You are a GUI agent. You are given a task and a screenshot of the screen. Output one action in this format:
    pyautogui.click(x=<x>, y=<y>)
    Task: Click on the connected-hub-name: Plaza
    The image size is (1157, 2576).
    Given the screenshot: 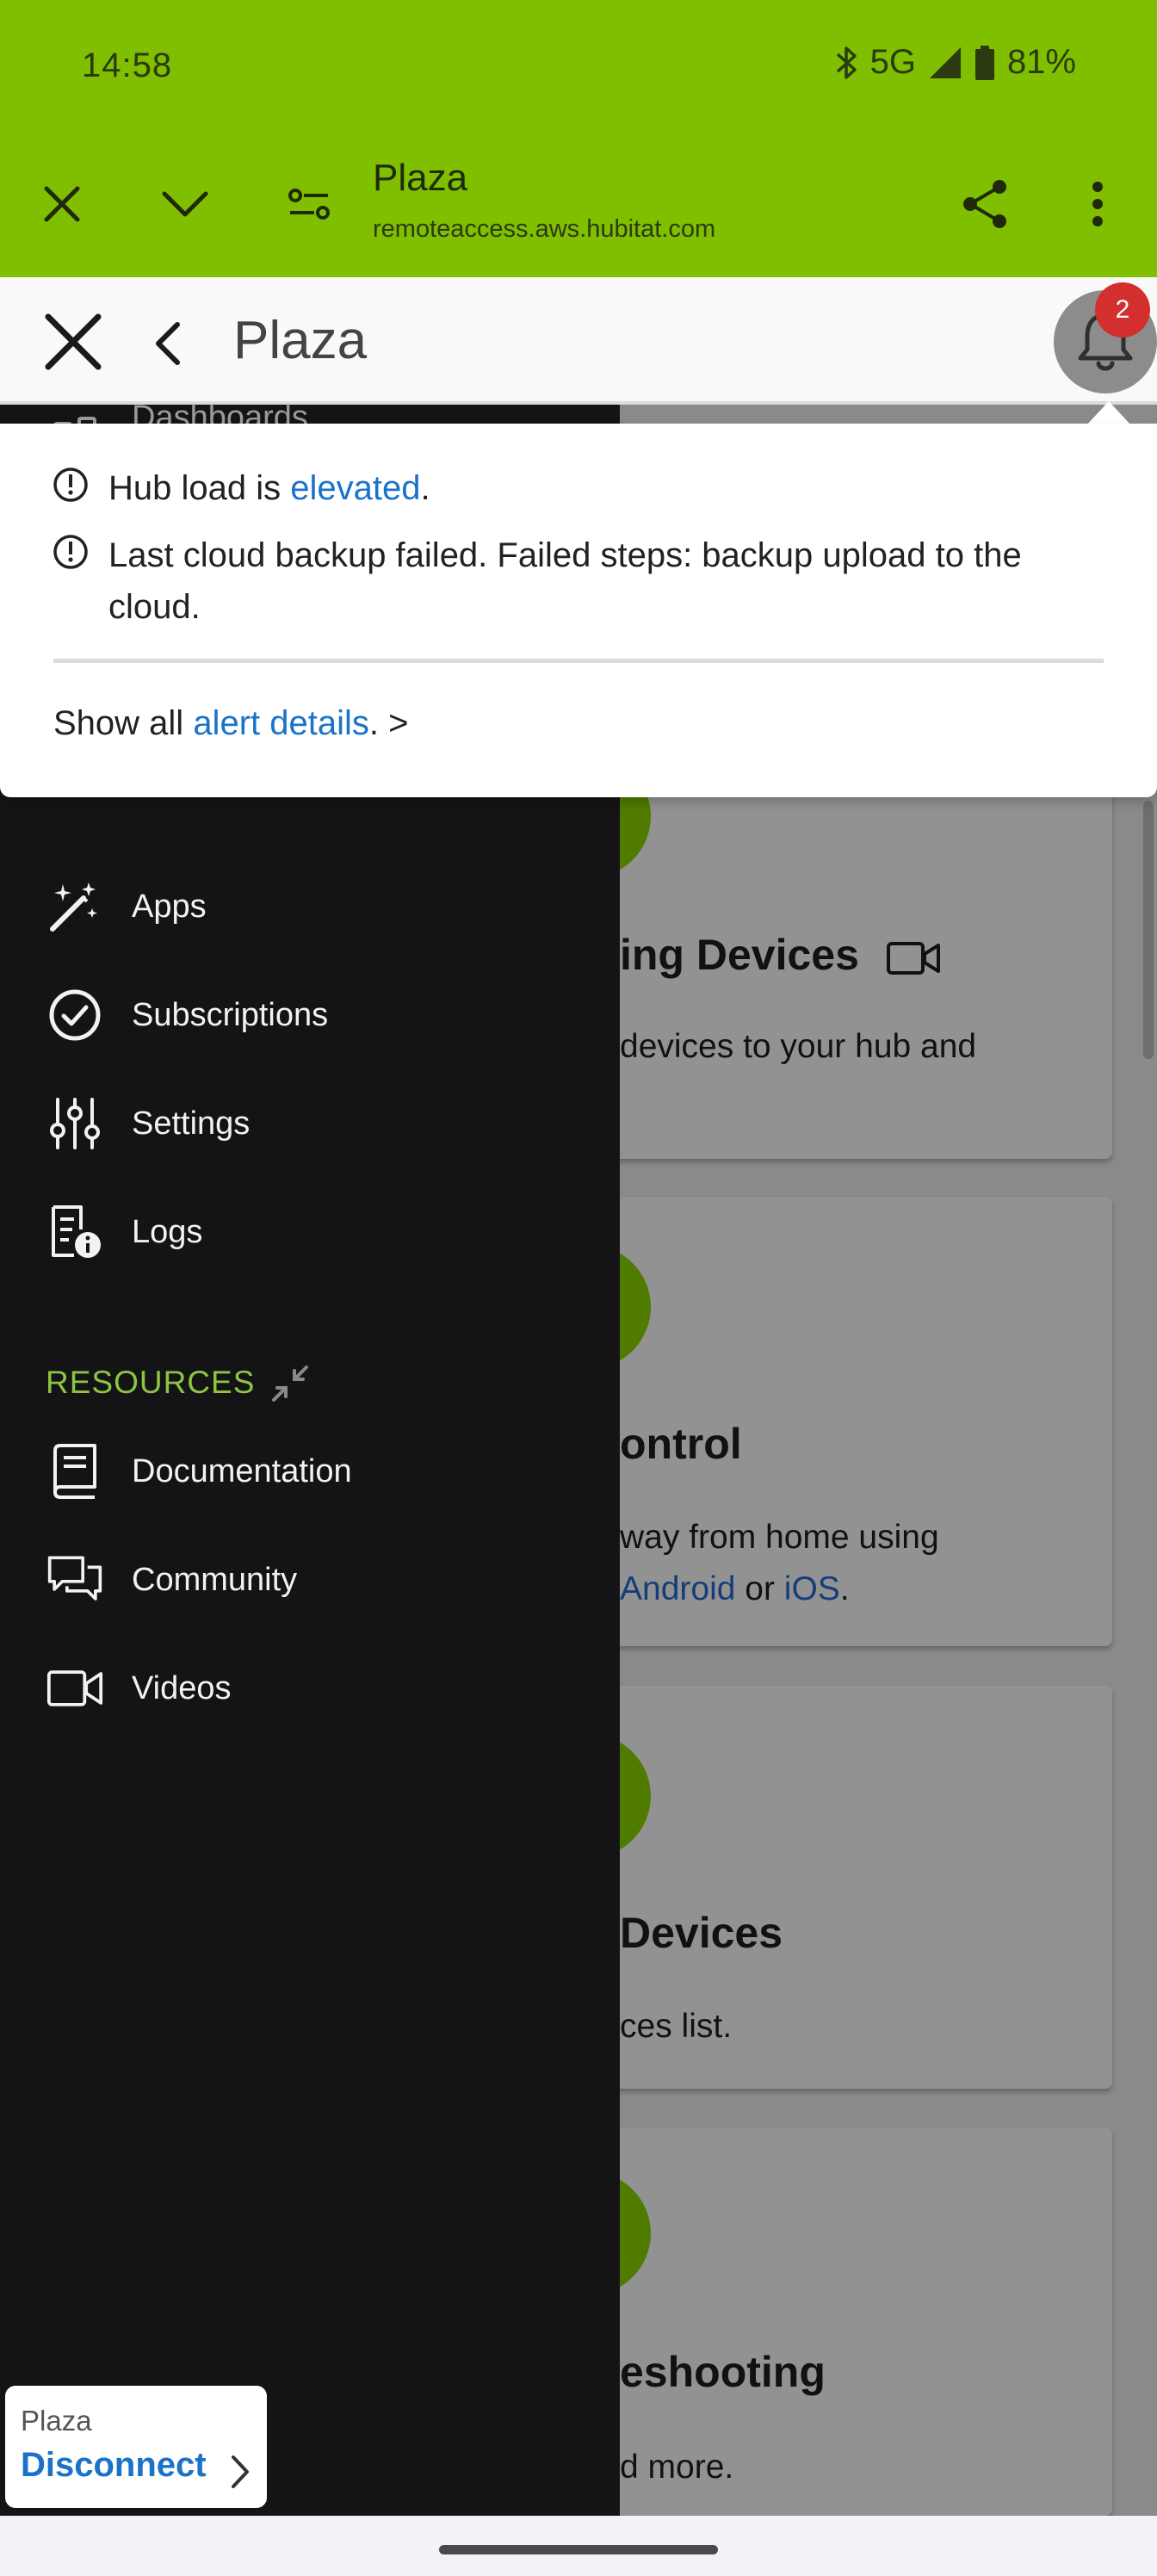 What is the action you would take?
    pyautogui.click(x=56, y=2421)
    